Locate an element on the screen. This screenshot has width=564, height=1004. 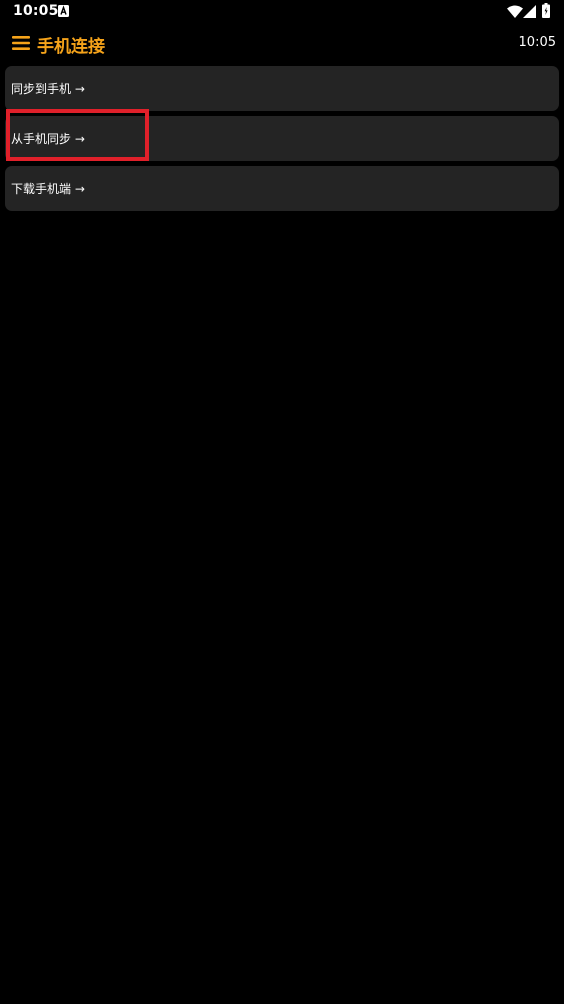
menu-list: 同步到手机 → 从手机同步 → 下载手机端 → is located at coordinates (282, 141).